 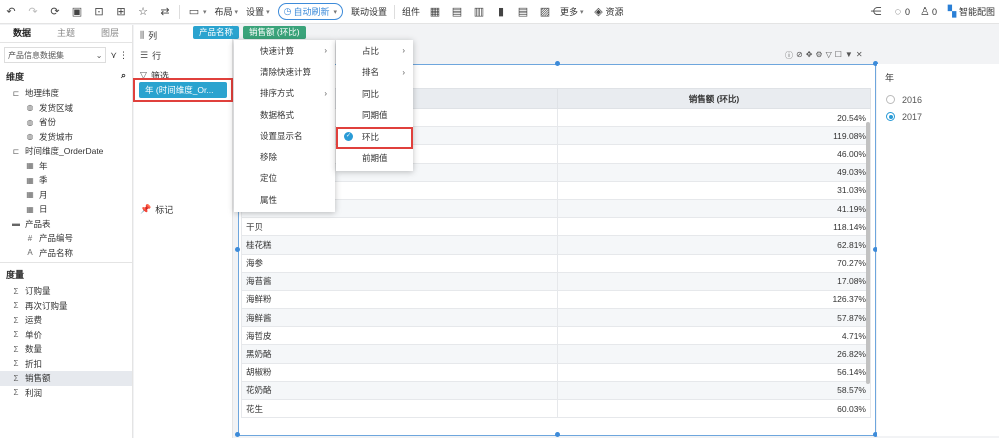 I want to click on table-row: 胡椒粉 56.14%, so click(x=556, y=372).